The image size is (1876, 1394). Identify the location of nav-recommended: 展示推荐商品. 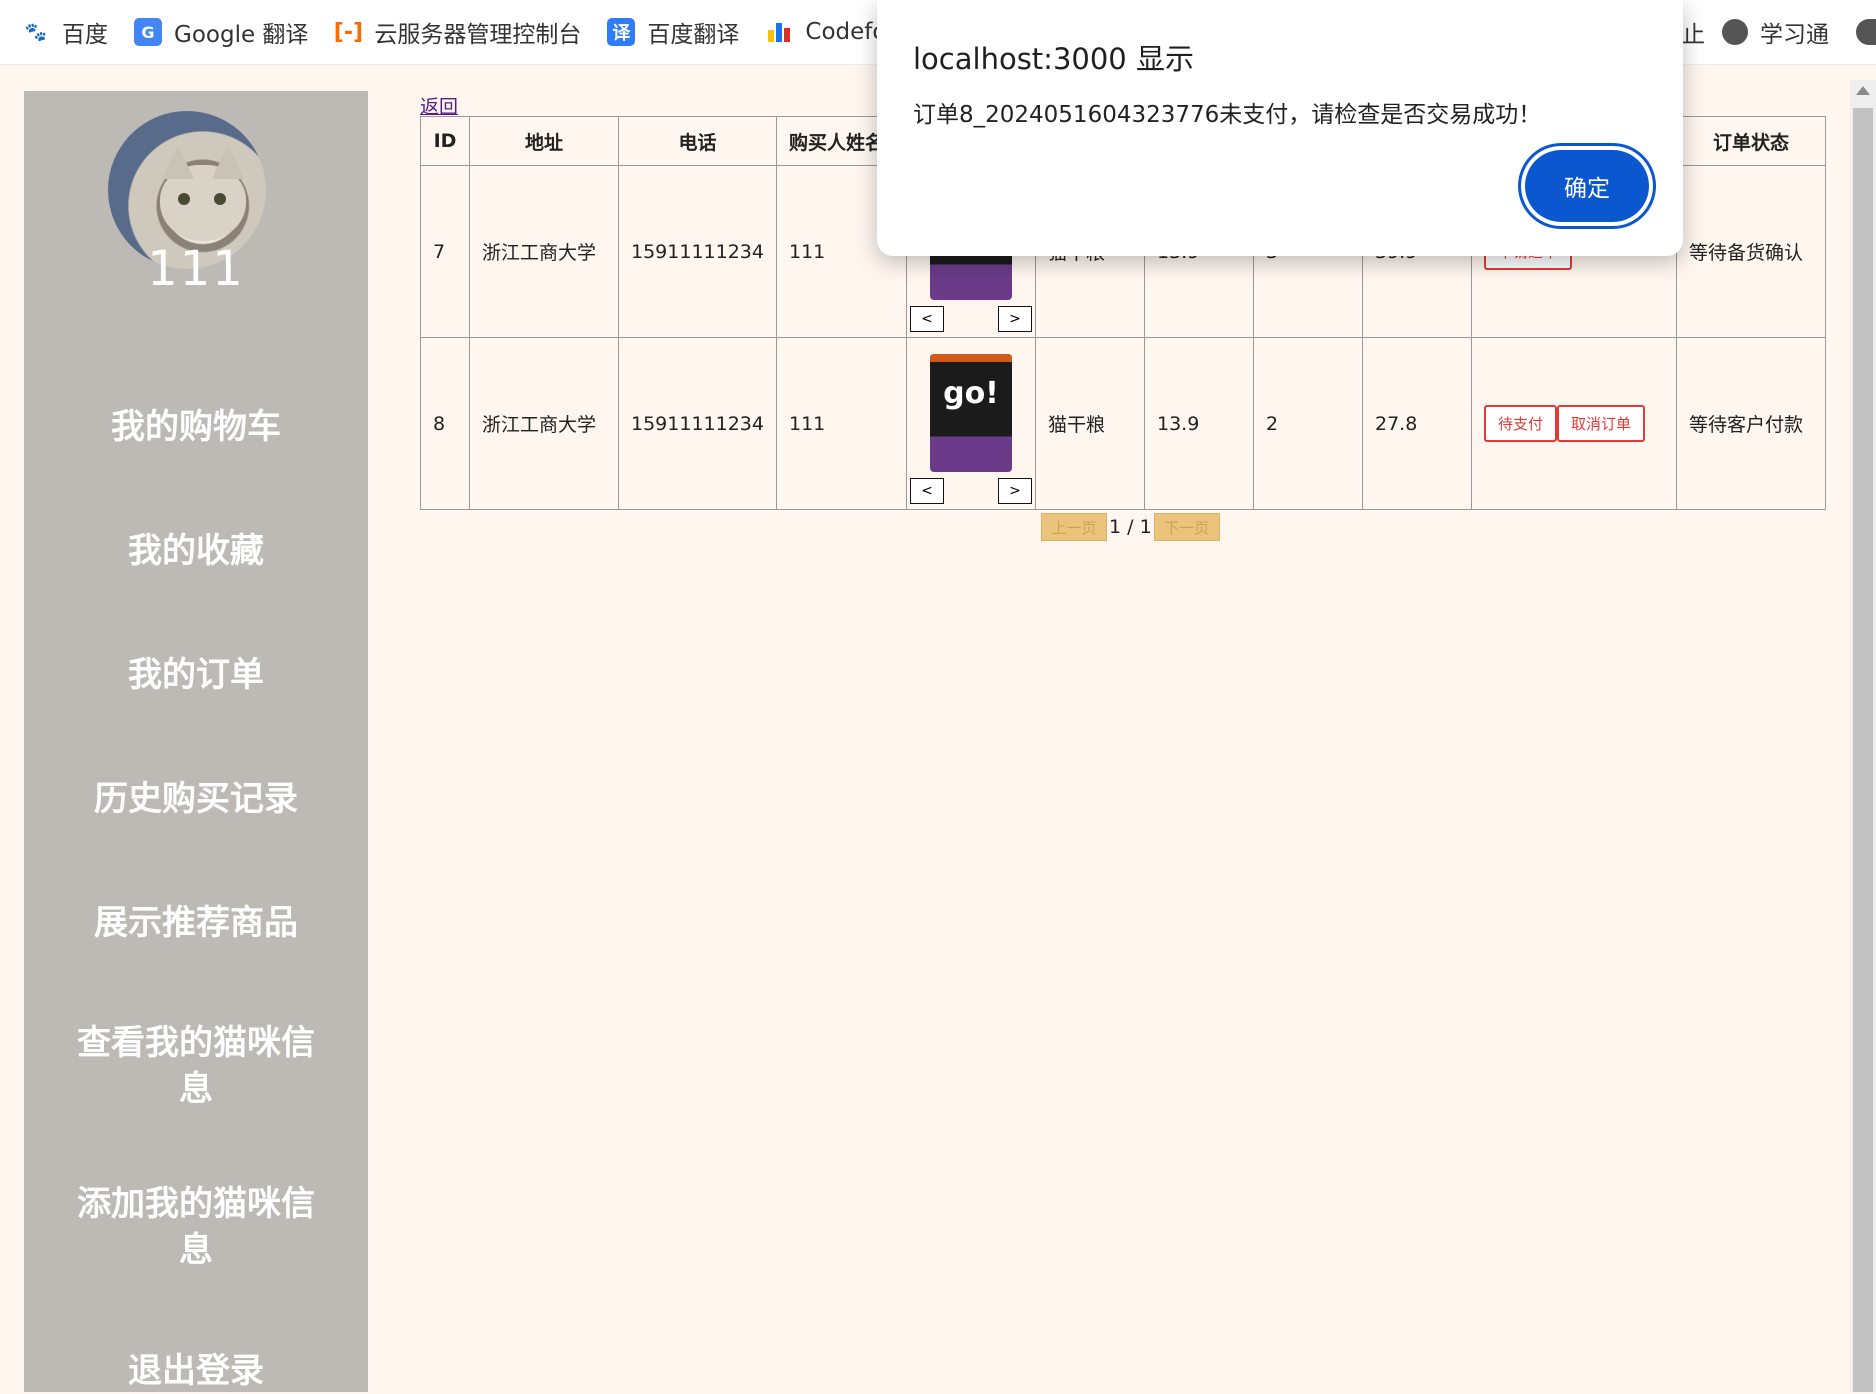
(196, 923).